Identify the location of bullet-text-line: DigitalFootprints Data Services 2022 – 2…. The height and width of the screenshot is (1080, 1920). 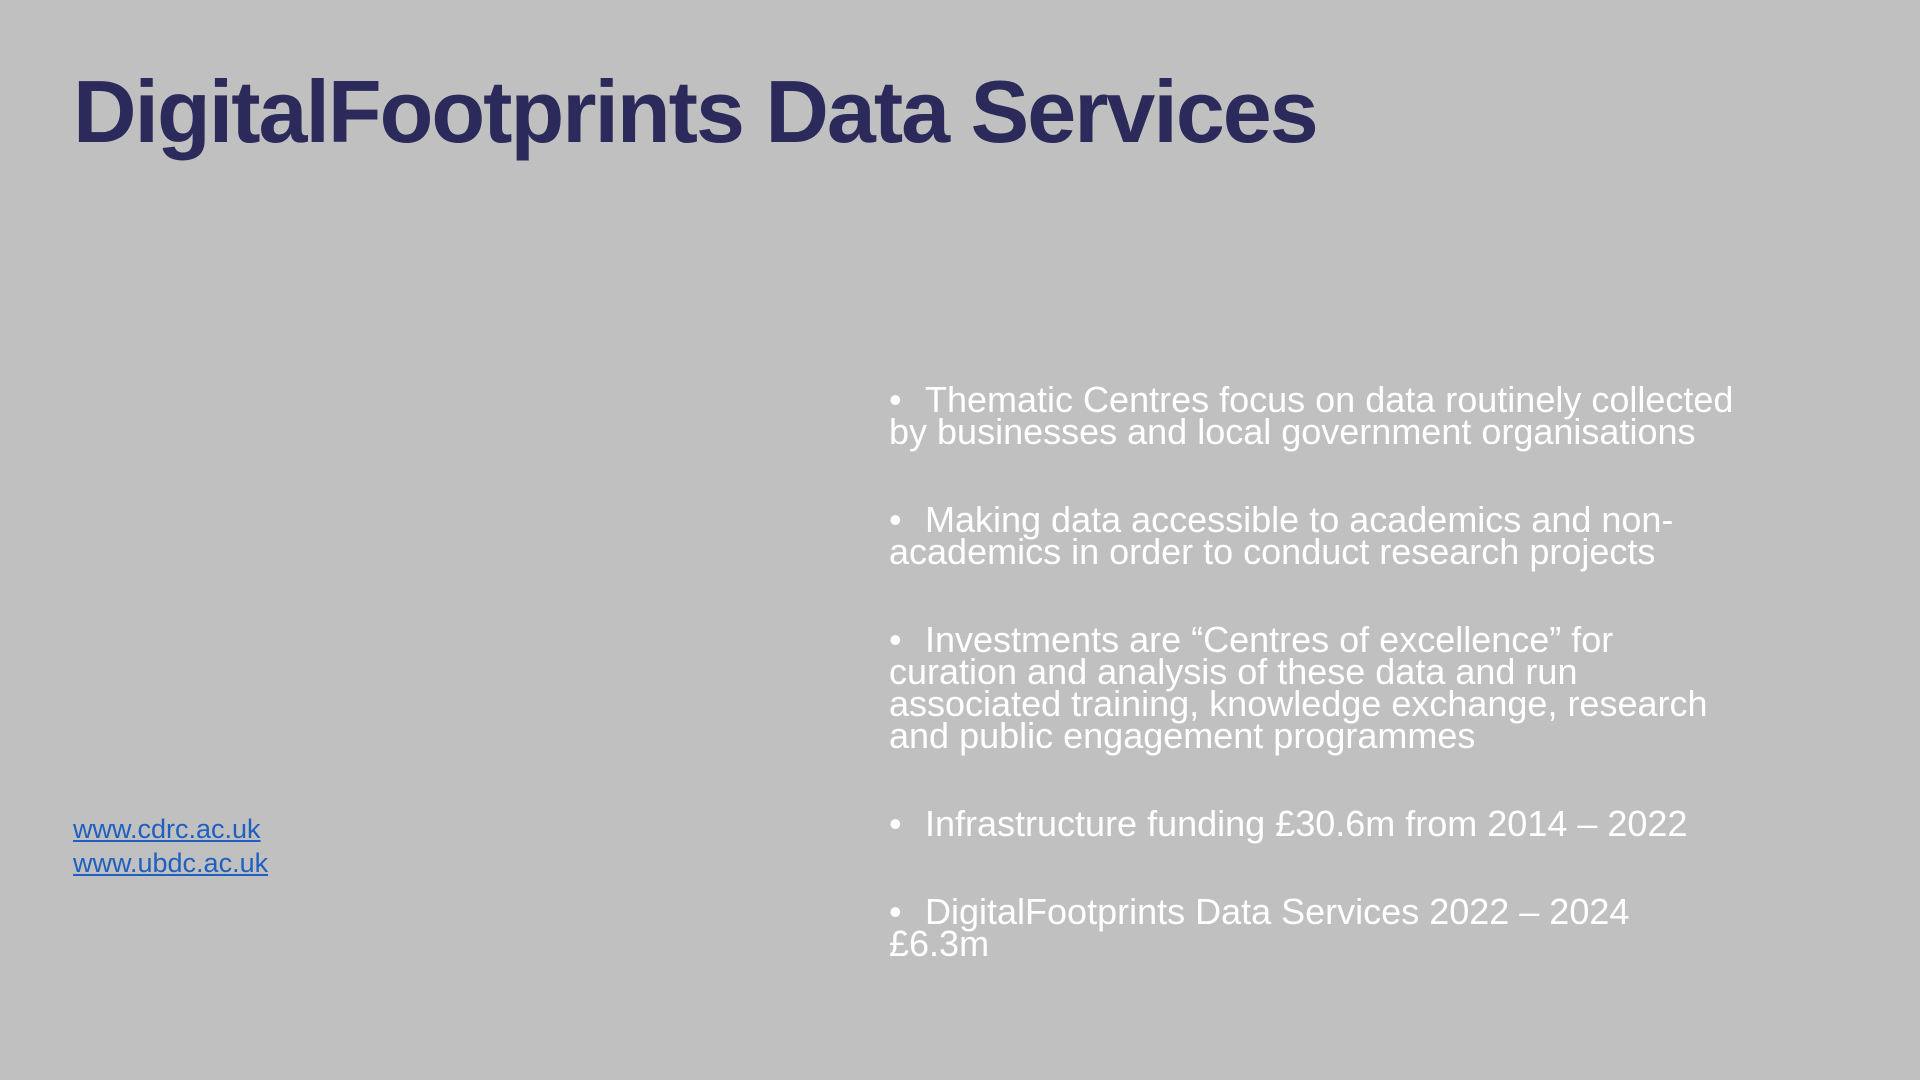
(1277, 911).